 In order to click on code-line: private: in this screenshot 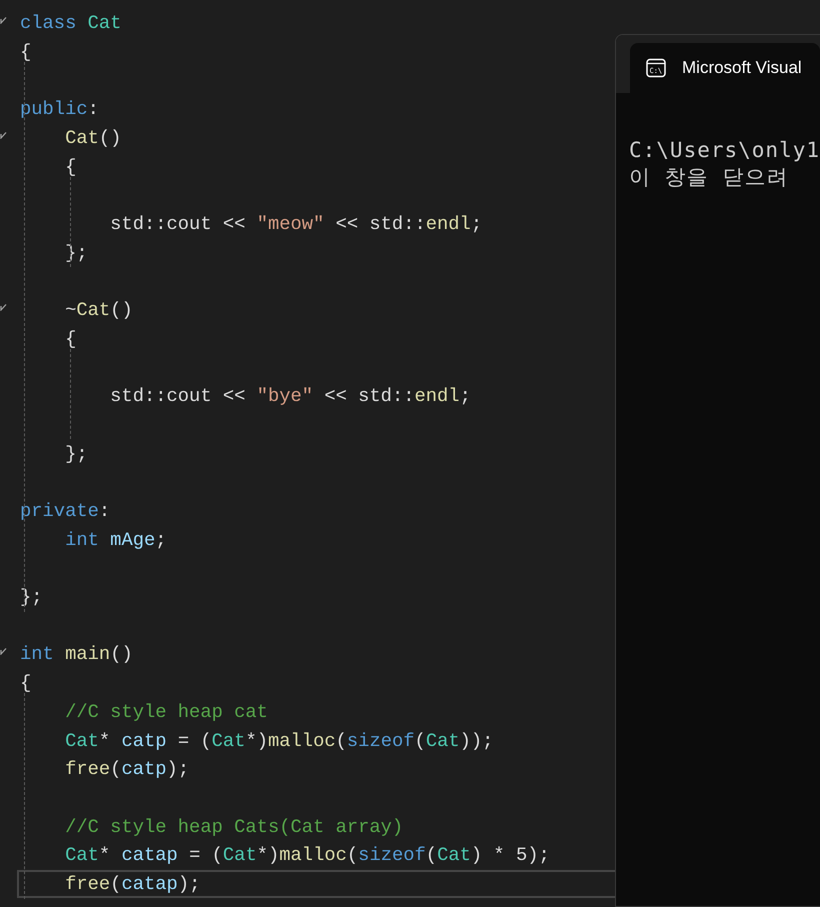, I will do `click(65, 511)`.